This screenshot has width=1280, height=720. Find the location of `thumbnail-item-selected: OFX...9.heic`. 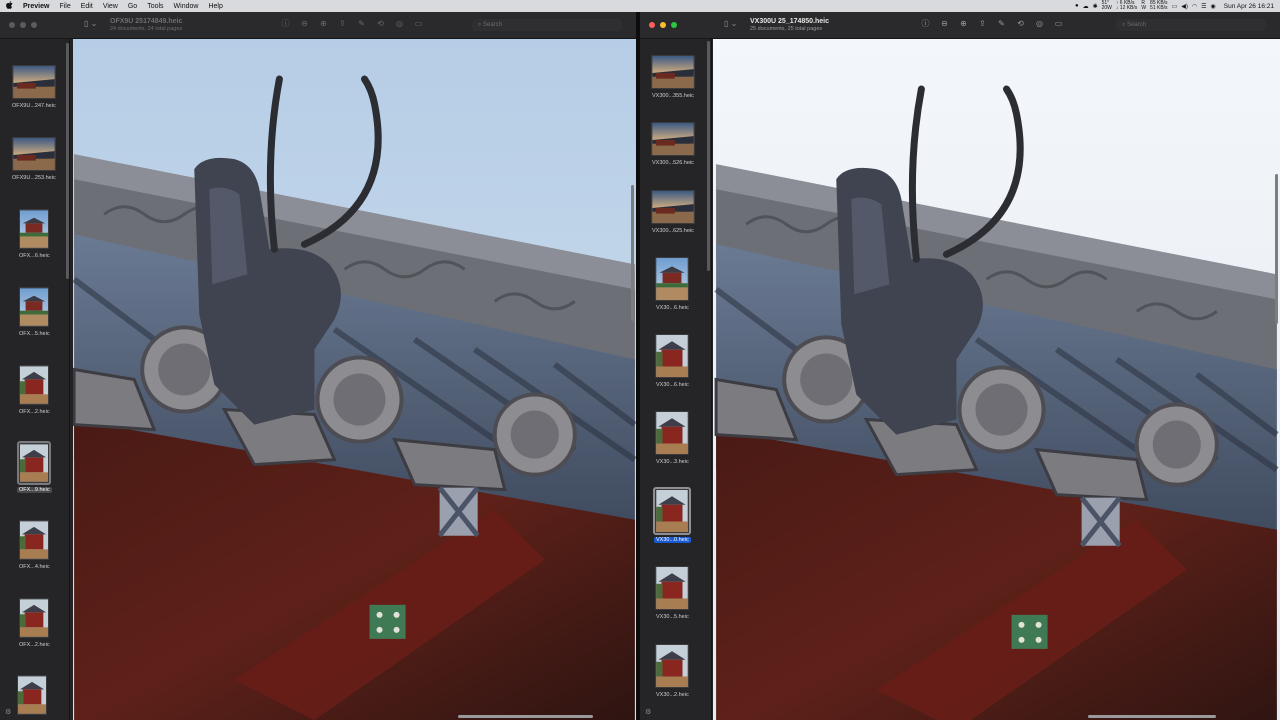

thumbnail-item-selected: OFX...9.heic is located at coordinates (34, 467).